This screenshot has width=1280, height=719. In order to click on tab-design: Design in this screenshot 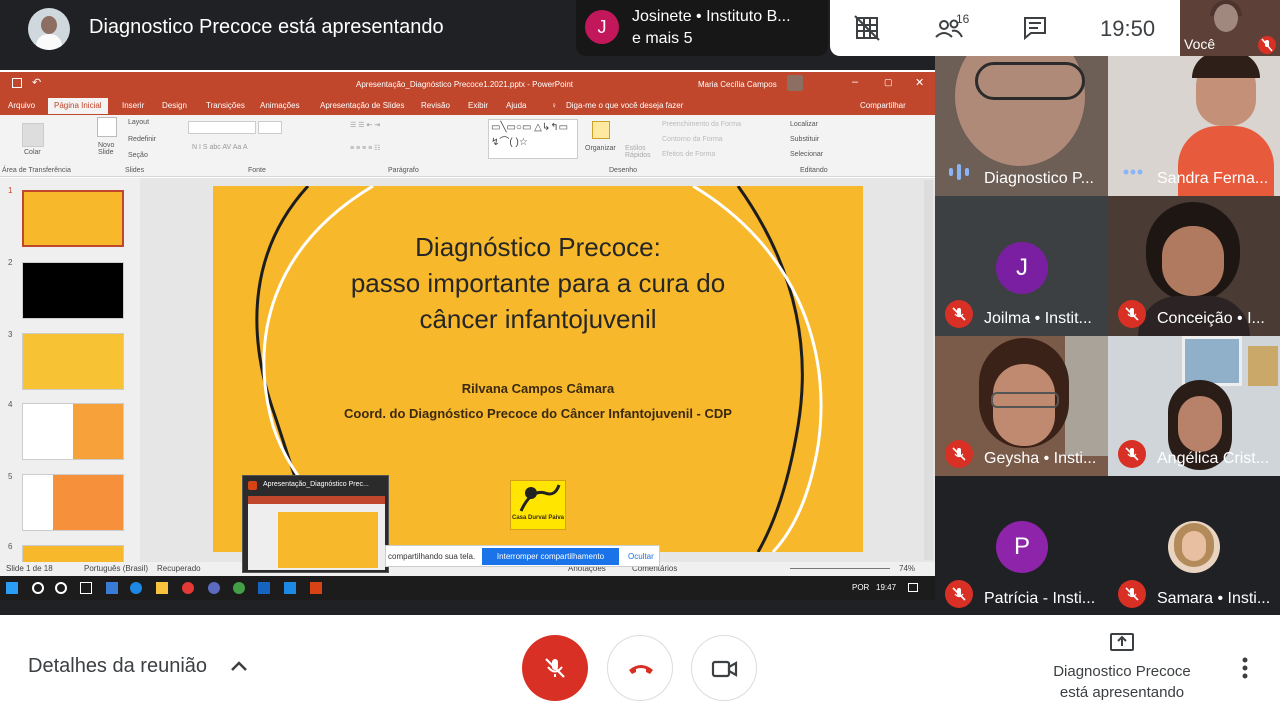, I will do `click(174, 105)`.